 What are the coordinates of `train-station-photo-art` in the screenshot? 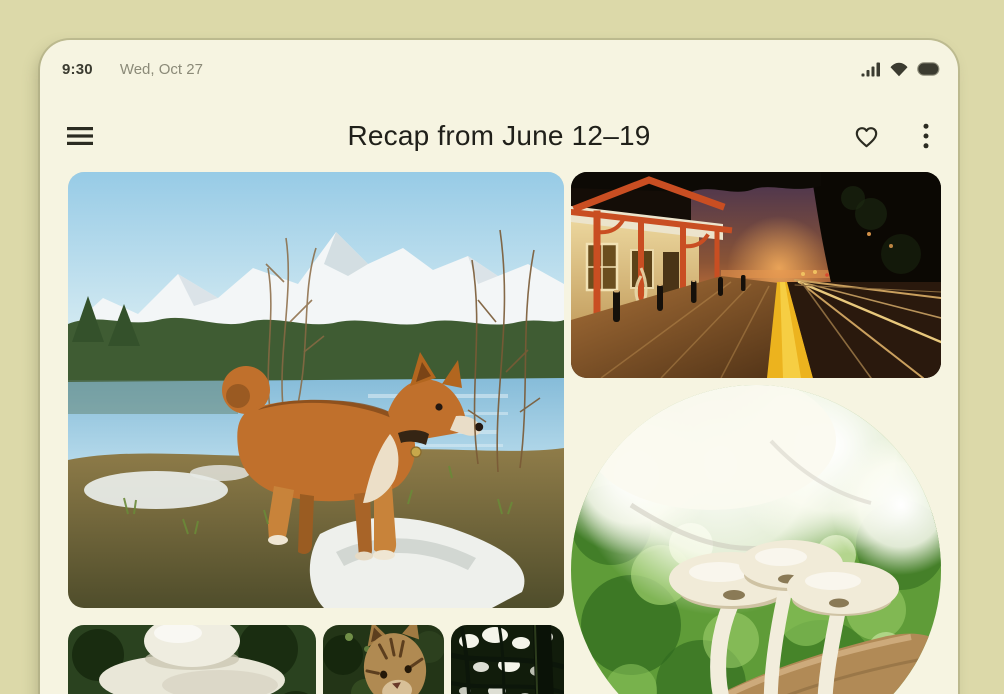 It's located at (756, 275).